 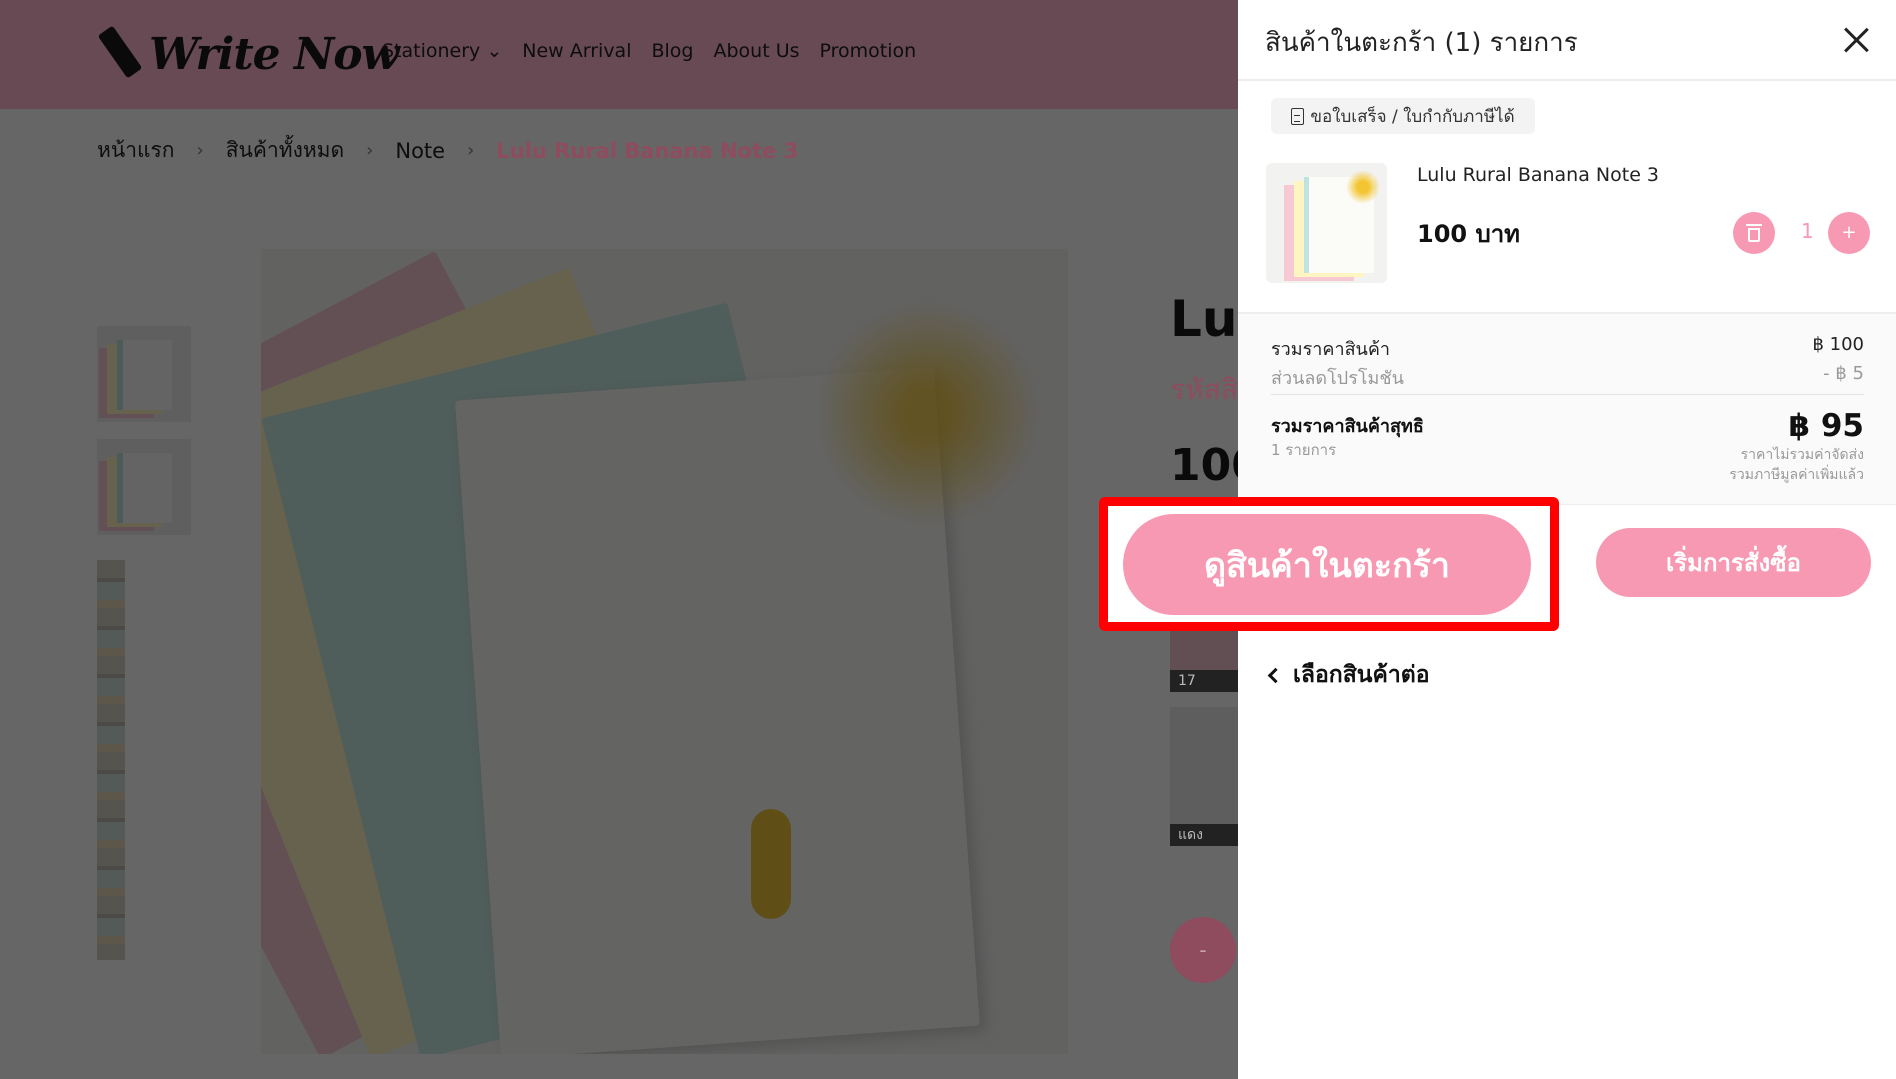 I want to click on cart-header: สินค้าในตะกร้า (1) รายการ, so click(x=1567, y=40).